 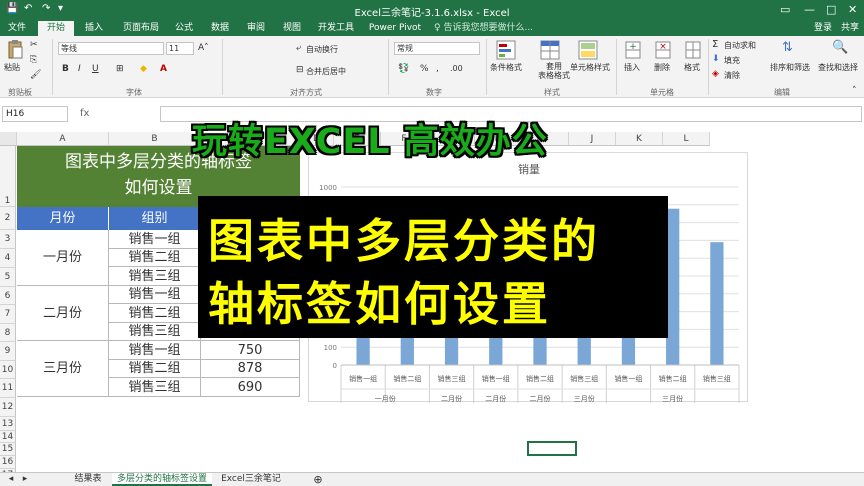 I want to click on insert-cells-icon: +, so click(x=633, y=50).